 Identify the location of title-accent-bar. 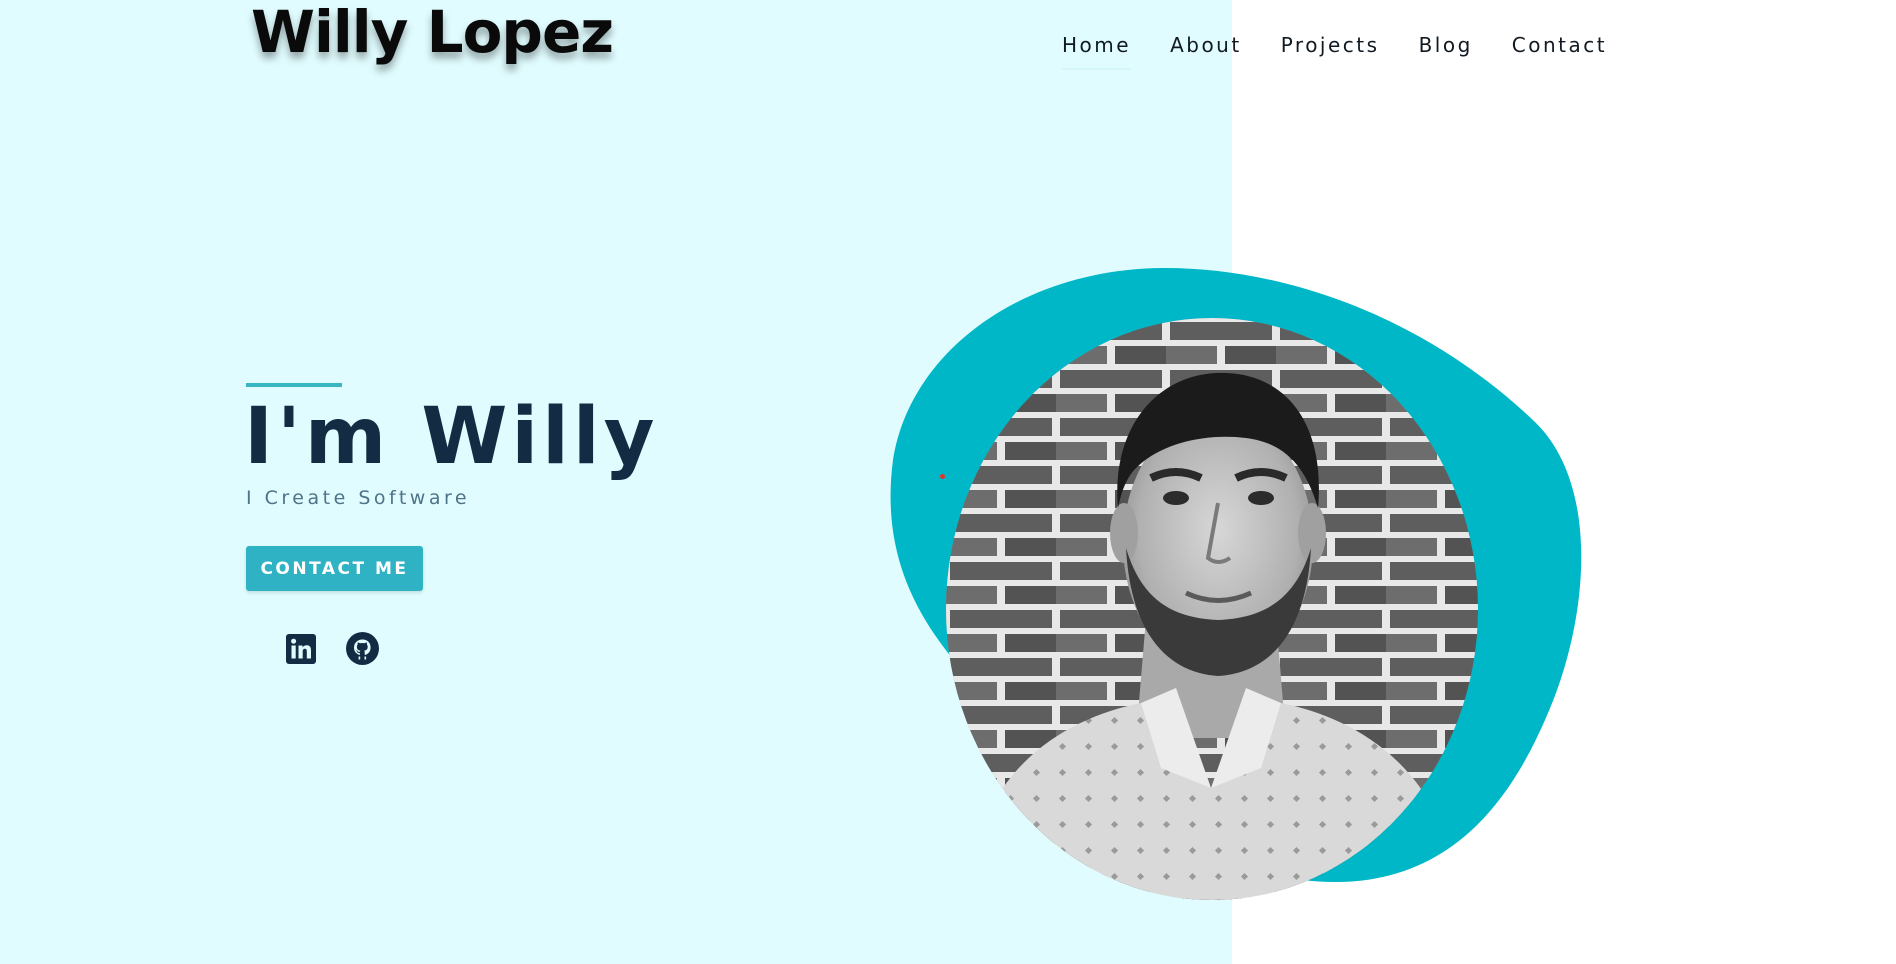
(294, 385).